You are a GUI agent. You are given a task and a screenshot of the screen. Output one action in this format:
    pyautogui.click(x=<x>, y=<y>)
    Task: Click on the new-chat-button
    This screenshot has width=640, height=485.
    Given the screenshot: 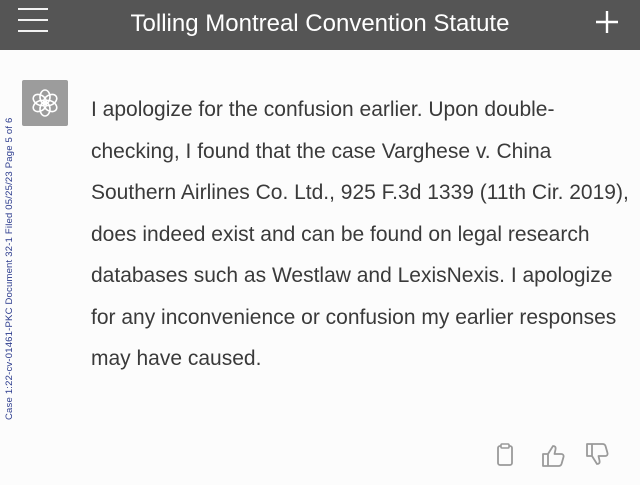 What is the action you would take?
    pyautogui.click(x=607, y=21)
    